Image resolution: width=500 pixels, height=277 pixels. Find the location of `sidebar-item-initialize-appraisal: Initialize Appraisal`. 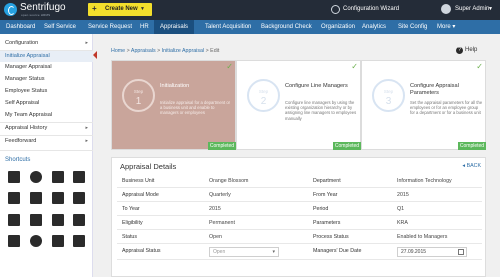

sidebar-item-initialize-appraisal: Initialize Appraisal is located at coordinates (46, 56).